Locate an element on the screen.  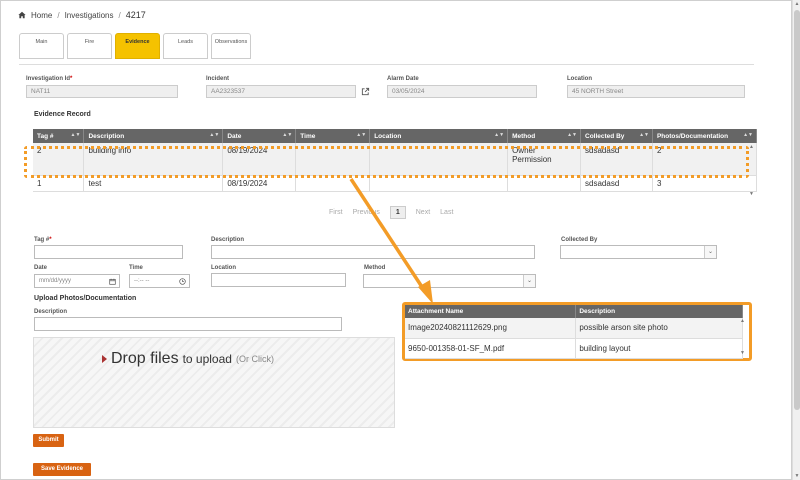
drop-hint-text: (Or Click) is located at coordinates (254, 359).